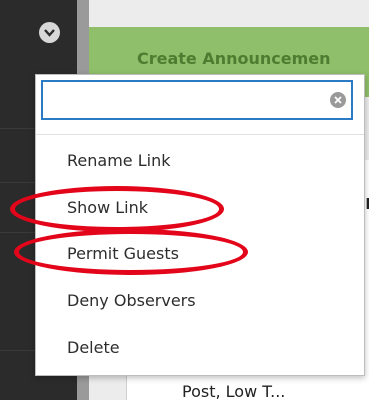 The image size is (369, 401). What do you see at coordinates (200, 134) in the screenshot?
I see `menu-divider` at bounding box center [200, 134].